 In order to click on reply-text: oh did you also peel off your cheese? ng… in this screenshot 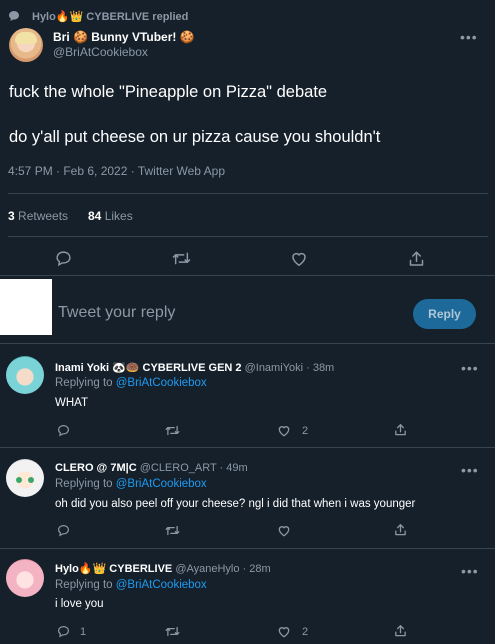, I will do `click(235, 504)`.